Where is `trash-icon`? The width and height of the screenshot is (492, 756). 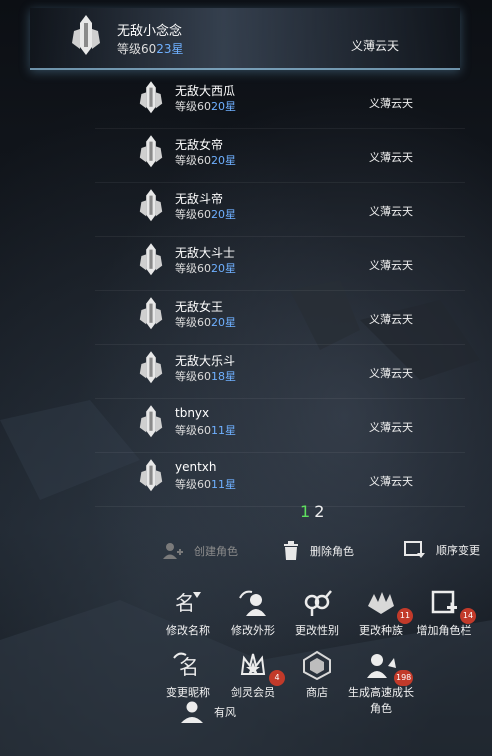 trash-icon is located at coordinates (291, 550).